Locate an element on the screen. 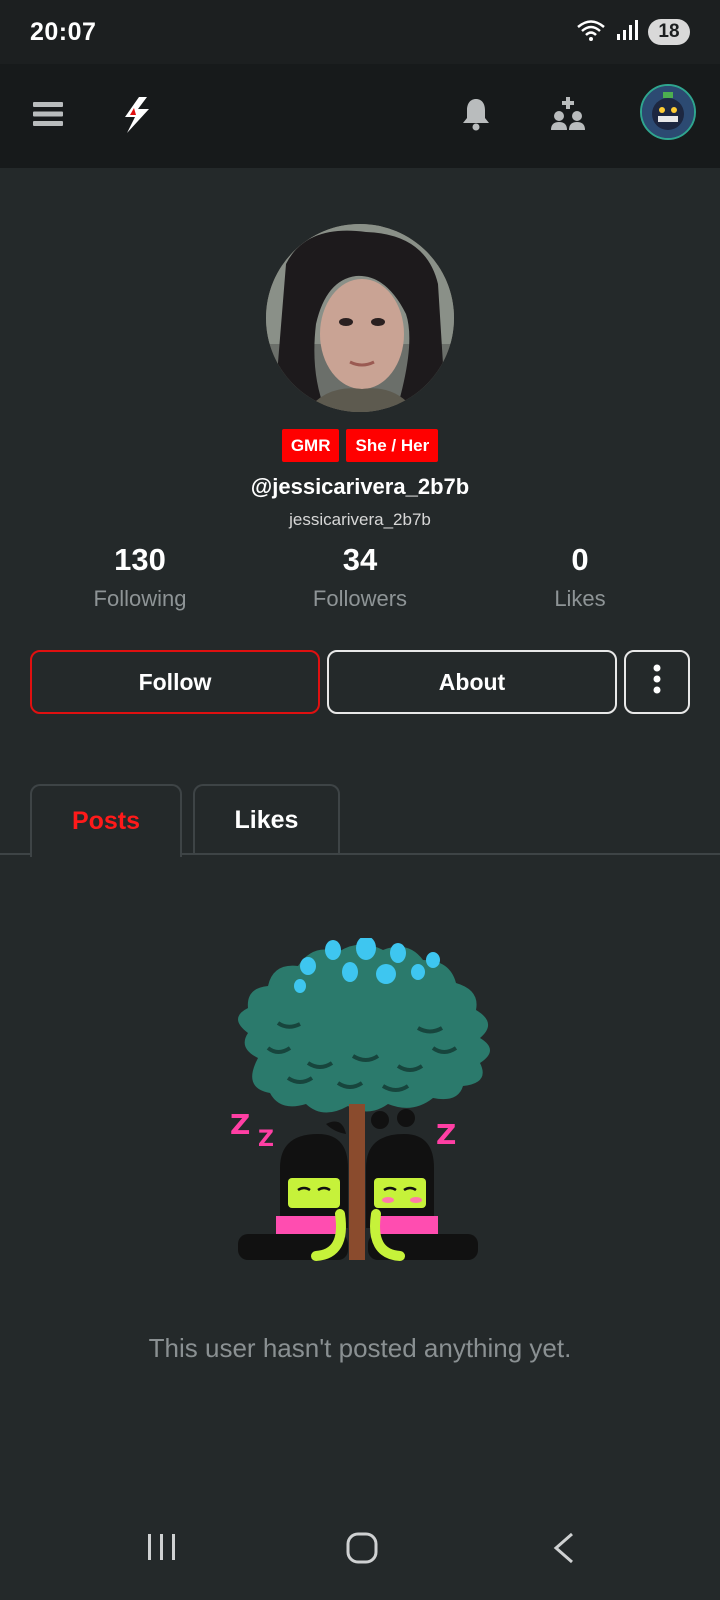  empty-state-message: This user hasn't posted anything yet. is located at coordinates (360, 1348).